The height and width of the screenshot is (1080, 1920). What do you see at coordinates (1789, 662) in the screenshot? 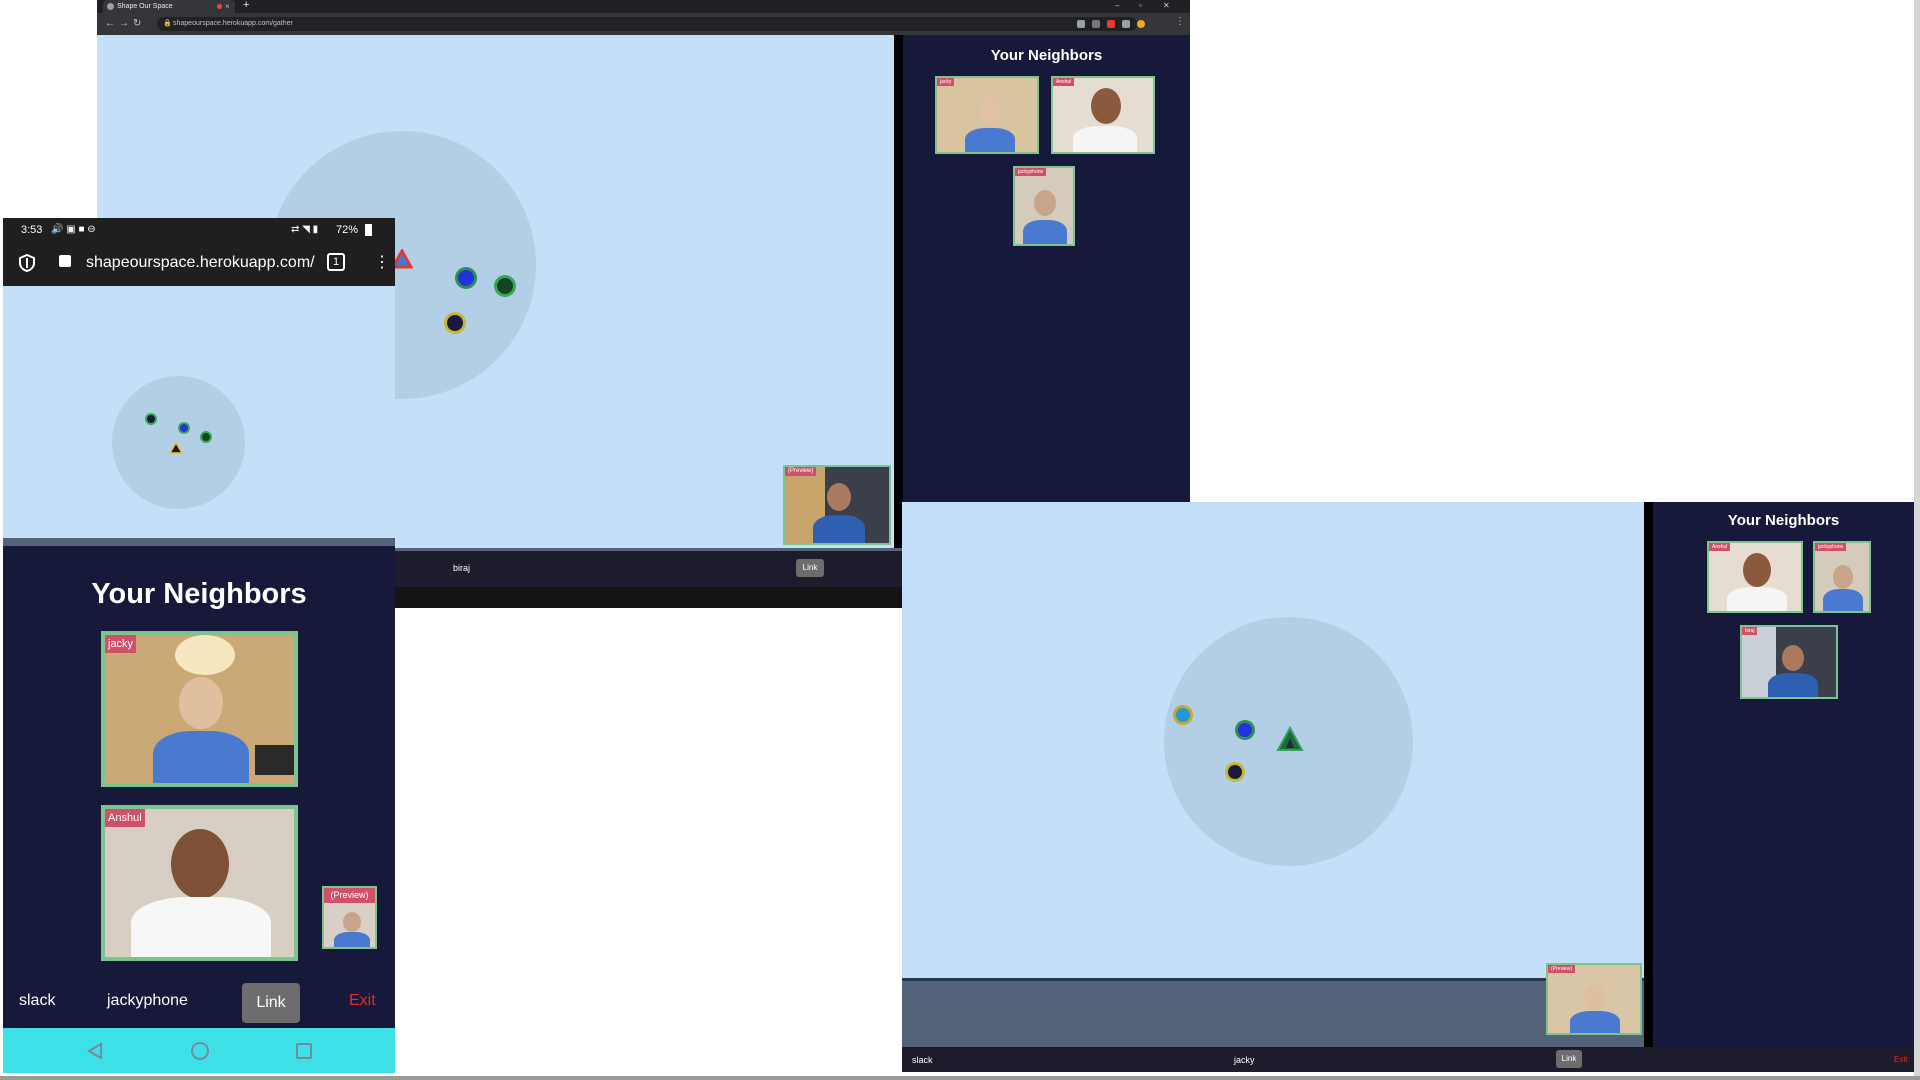
I see `neighbor-video-biraj: biraj` at bounding box center [1789, 662].